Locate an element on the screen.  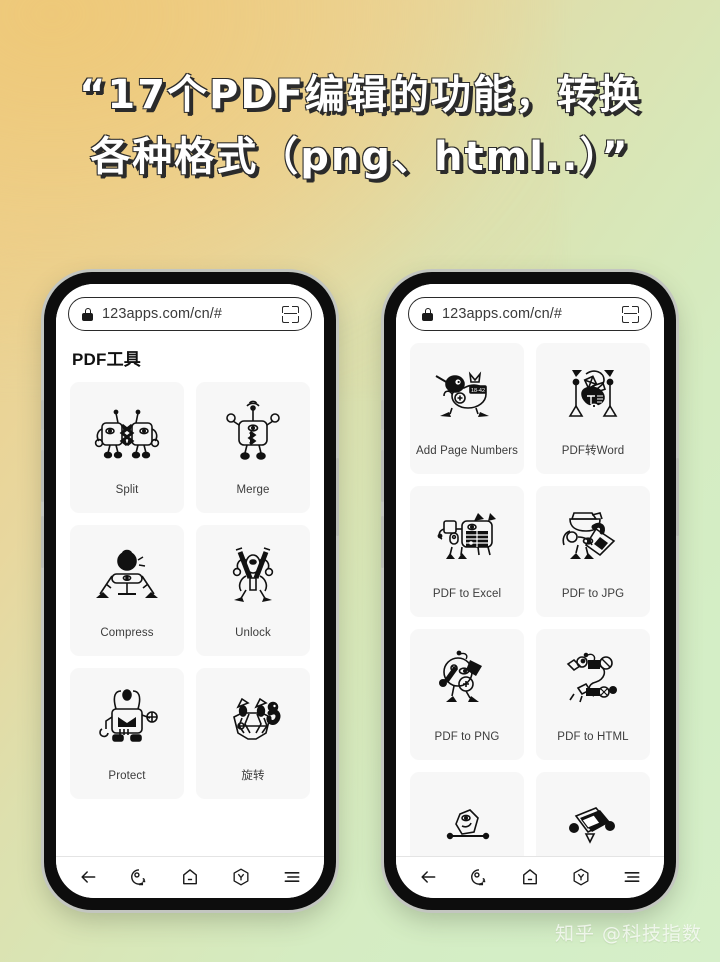
tool-card-label: Protect is located at coordinates (127, 775).